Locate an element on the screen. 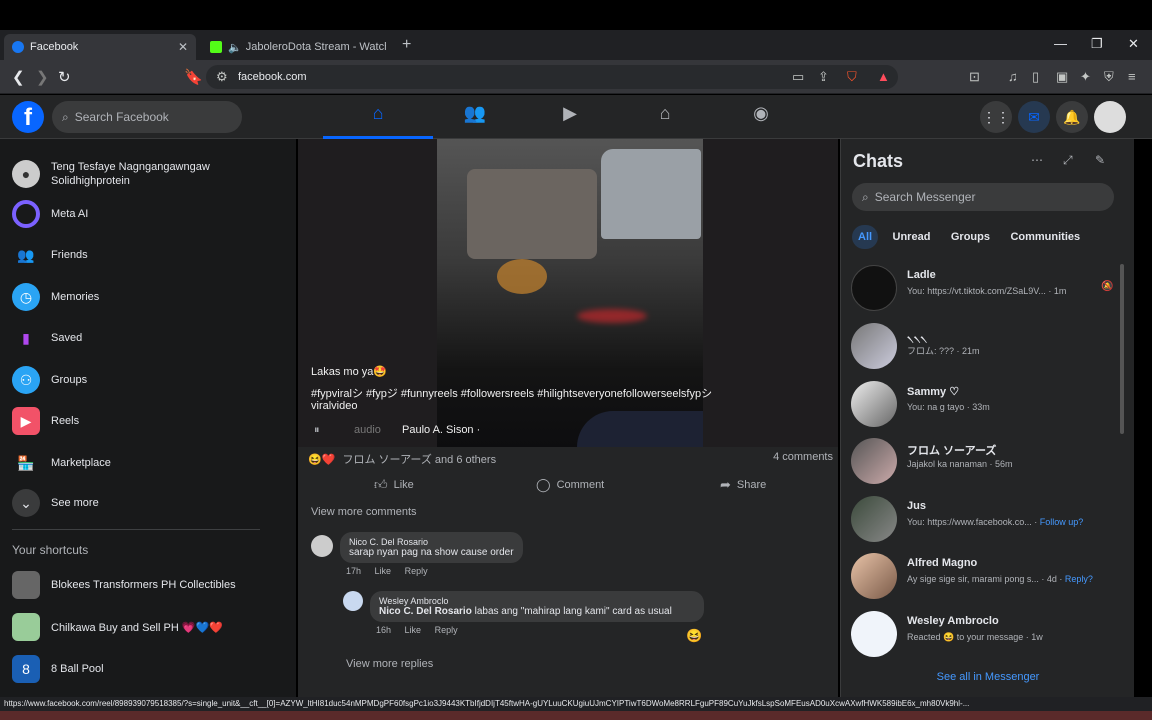 The width and height of the screenshot is (1152, 720). audio-icon: ⏸ is located at coordinates (317, 430).